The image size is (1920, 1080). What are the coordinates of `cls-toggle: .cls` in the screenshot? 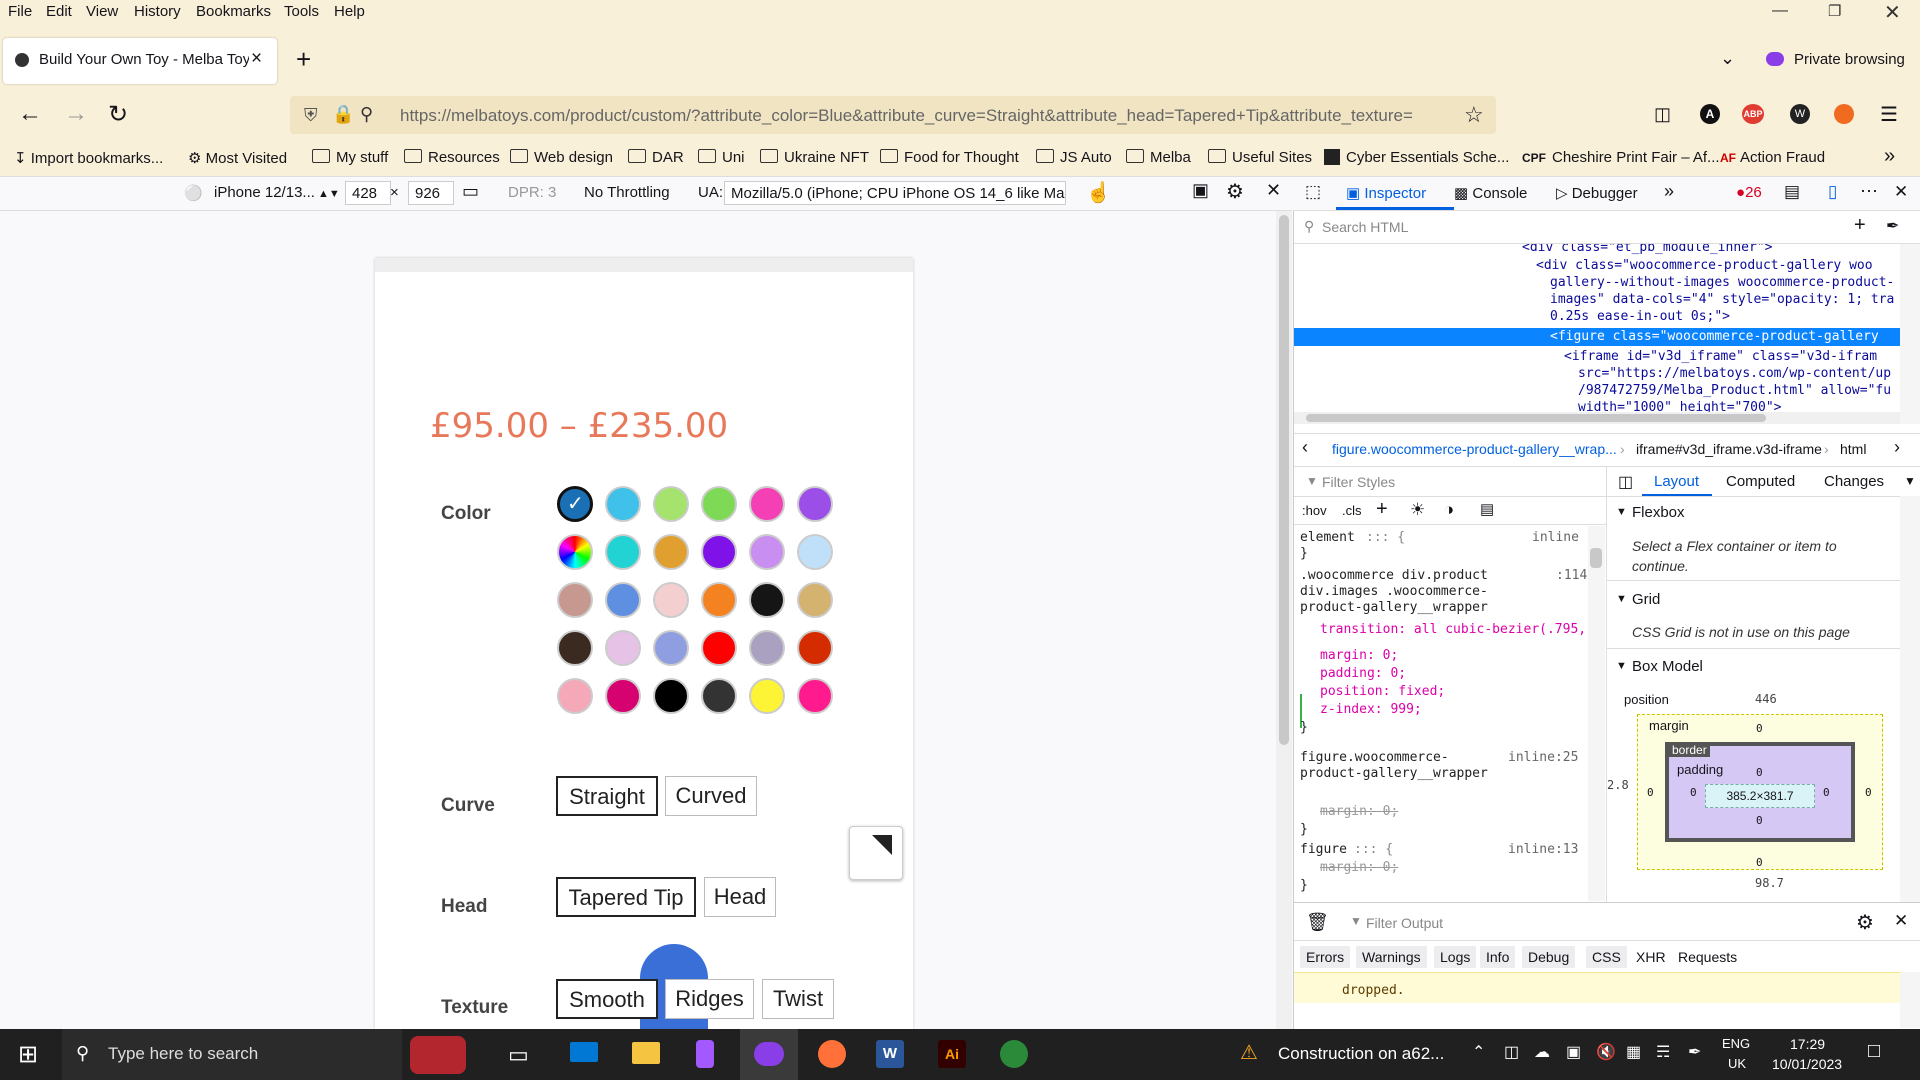 It's located at (1352, 510).